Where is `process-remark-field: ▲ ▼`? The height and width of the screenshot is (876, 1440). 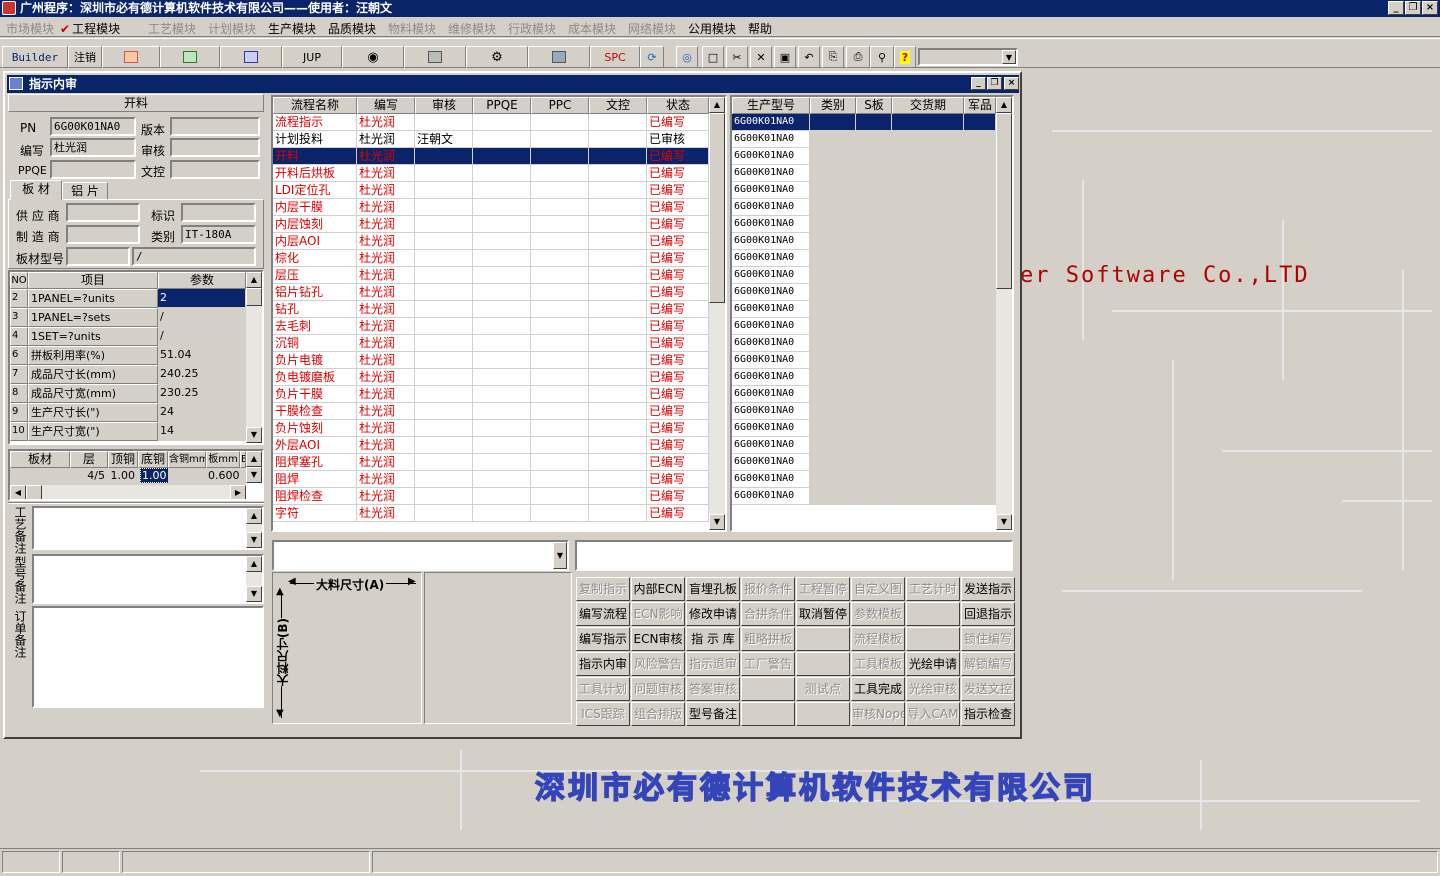 process-remark-field: ▲ ▼ is located at coordinates (148, 528).